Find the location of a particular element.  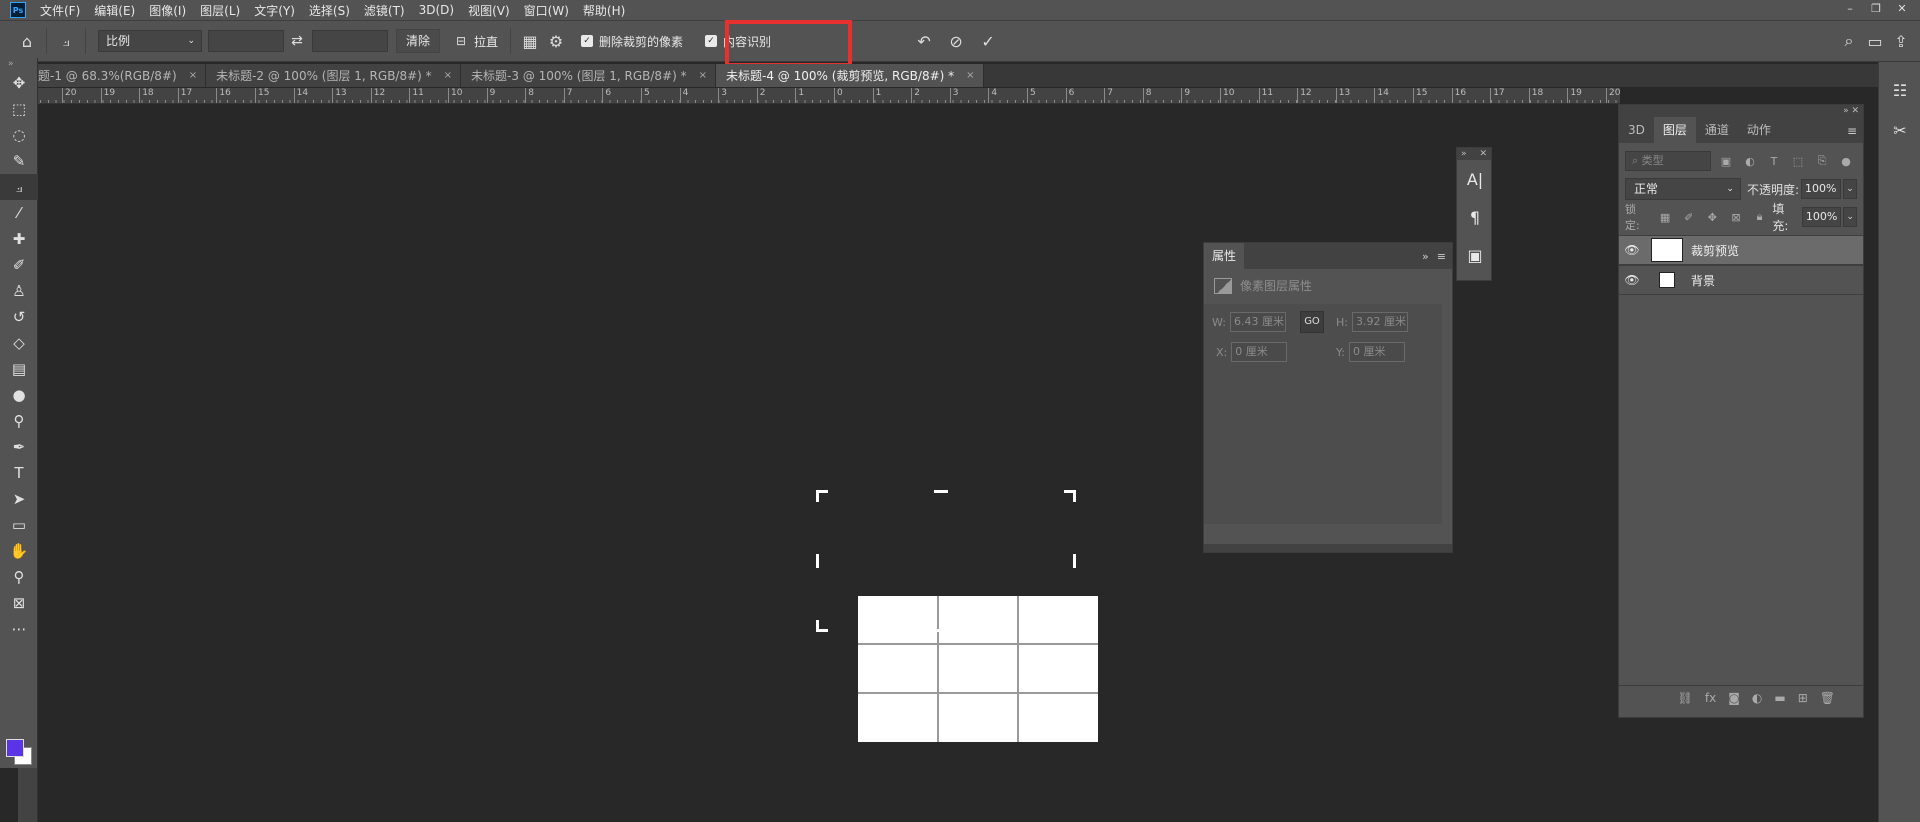

foreground-color-swatch is located at coordinates (15, 748).